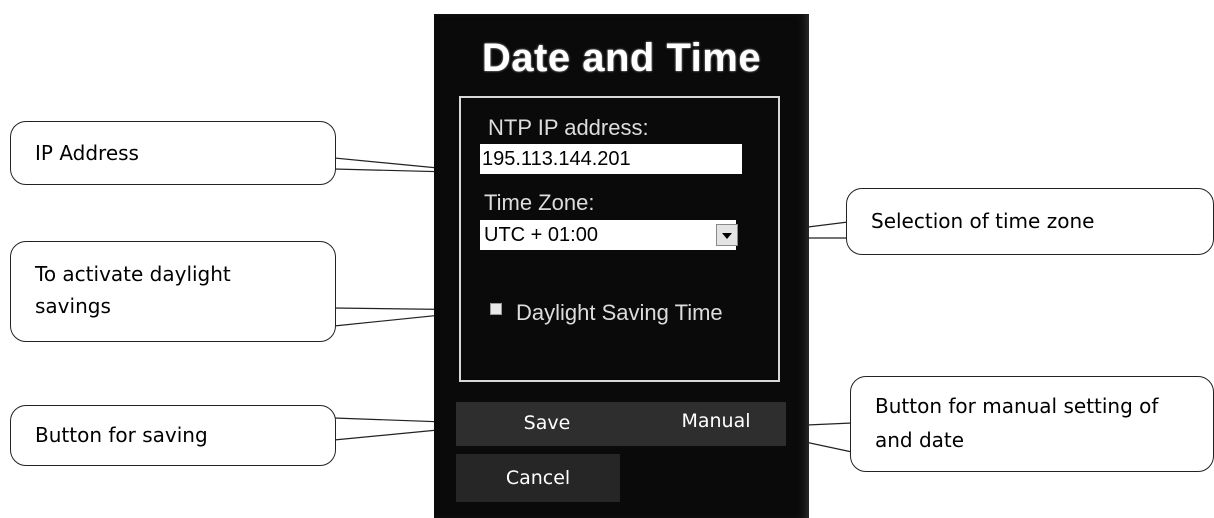 The width and height of the screenshot is (1214, 518). Describe the element at coordinates (621, 58) in the screenshot. I see `dialog-title: Date and Time` at that location.